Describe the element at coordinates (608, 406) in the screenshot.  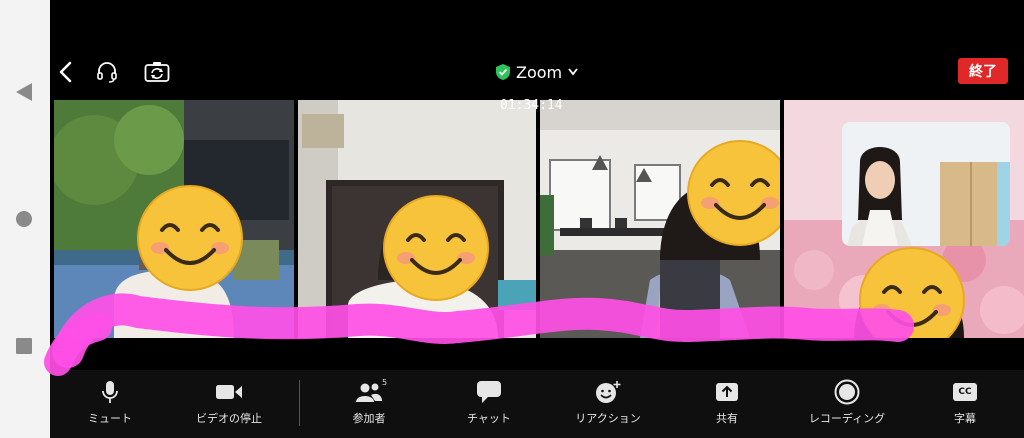
I see `reactions-button: リアクション` at that location.